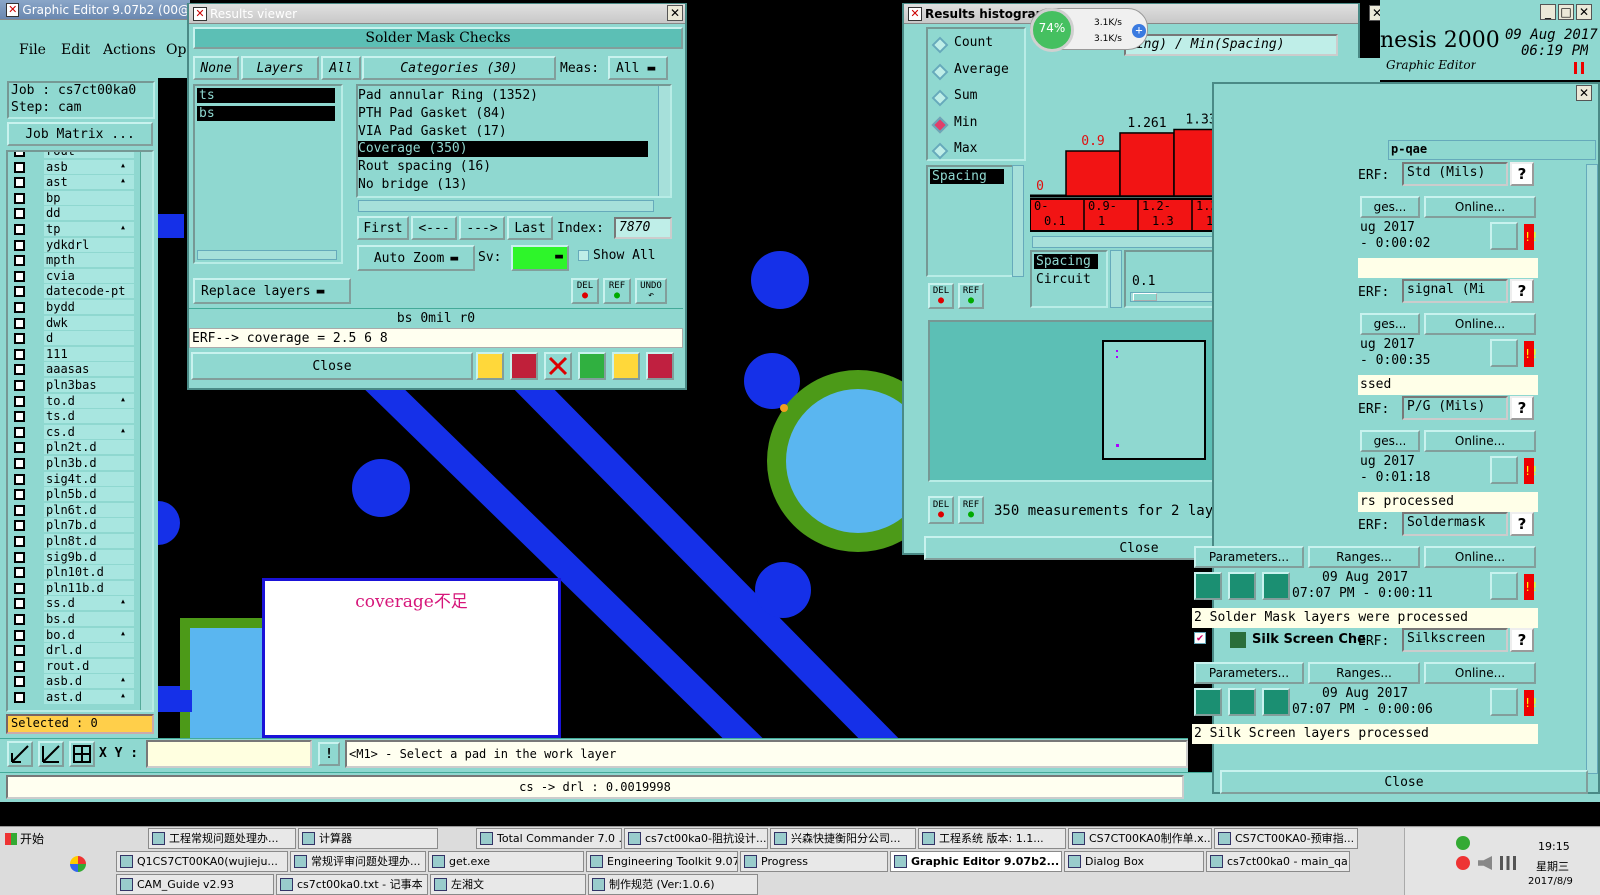 This screenshot has width=1600, height=895. Describe the element at coordinates (503, 132) in the screenshot. I see `category-item: VIA Pad Gasket (17)` at that location.